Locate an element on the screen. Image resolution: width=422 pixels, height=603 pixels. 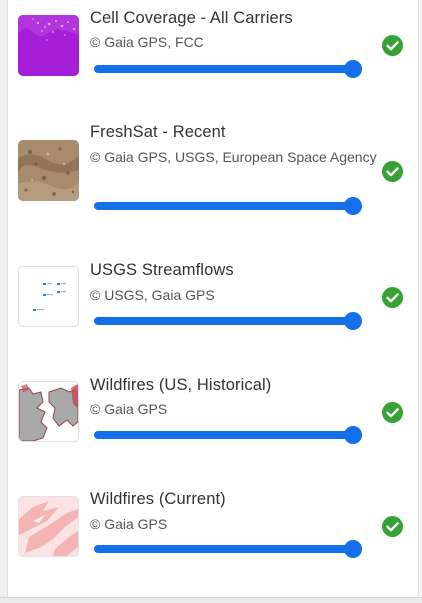
layer-title: Wildfires (US, Historical) is located at coordinates (181, 385).